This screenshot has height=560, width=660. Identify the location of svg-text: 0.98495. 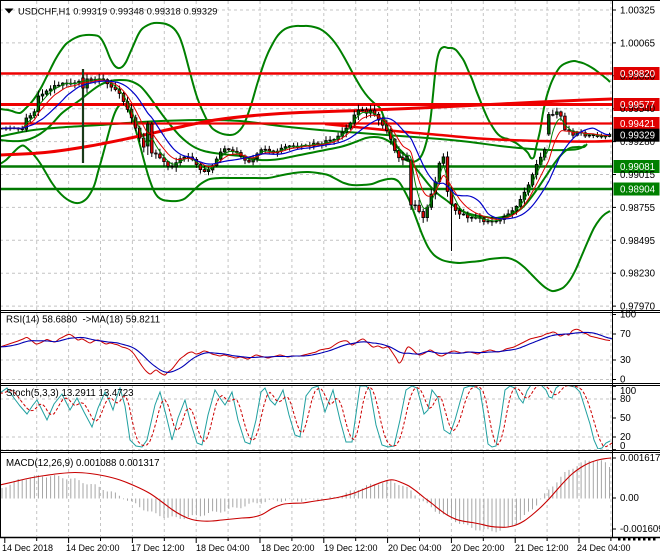
(637, 241).